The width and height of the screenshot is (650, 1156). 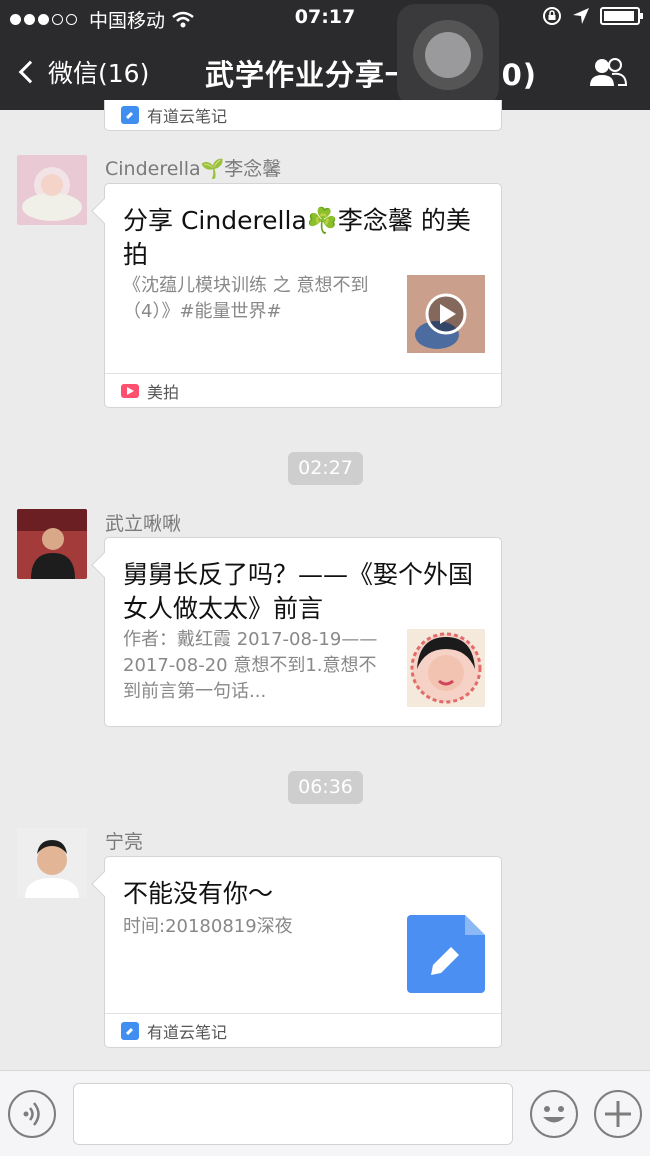 What do you see at coordinates (592, 16) in the screenshot?
I see `status-right` at bounding box center [592, 16].